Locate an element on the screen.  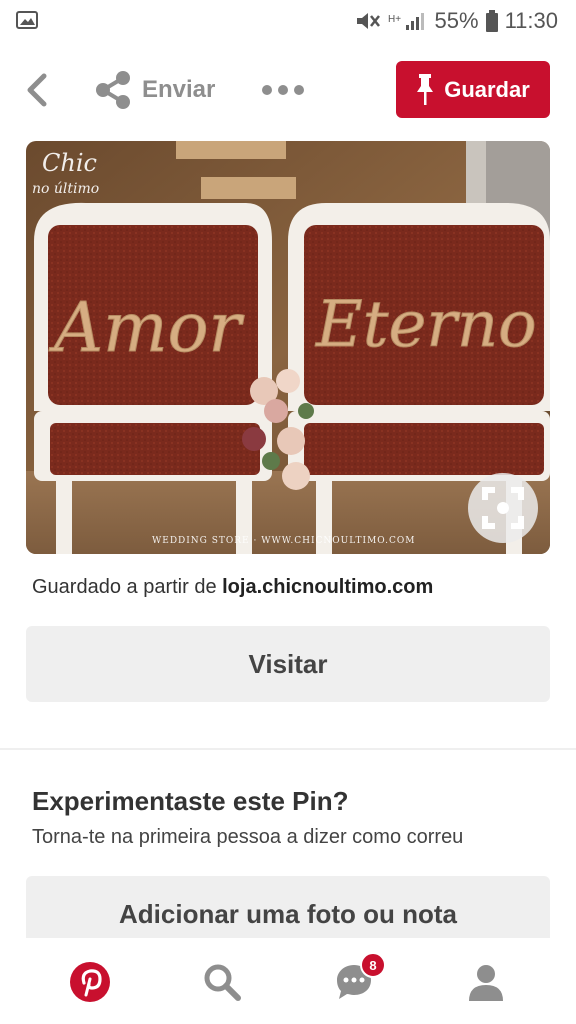
save-button: Guardar is located at coordinates (473, 89).